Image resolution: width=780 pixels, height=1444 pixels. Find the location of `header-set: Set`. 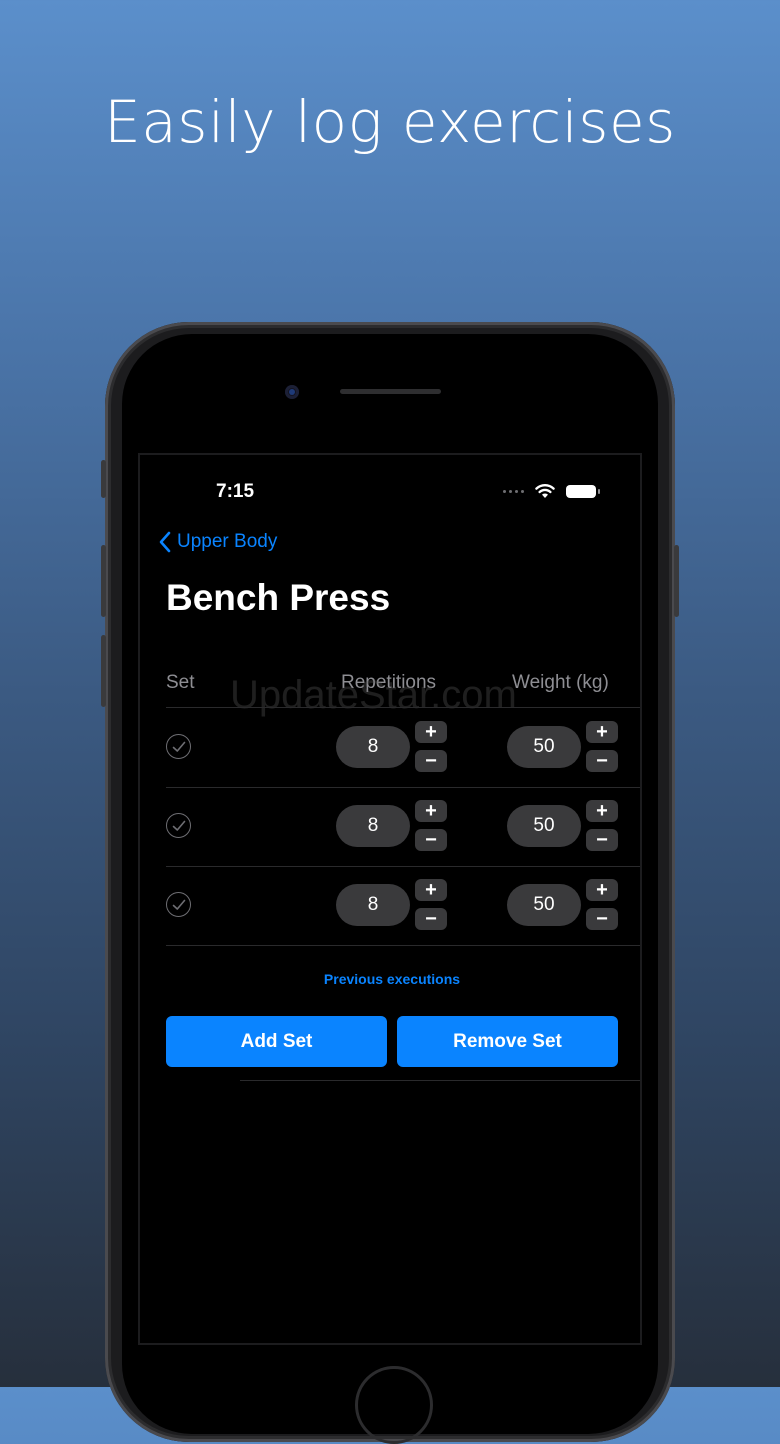

header-set: Set is located at coordinates (180, 682).